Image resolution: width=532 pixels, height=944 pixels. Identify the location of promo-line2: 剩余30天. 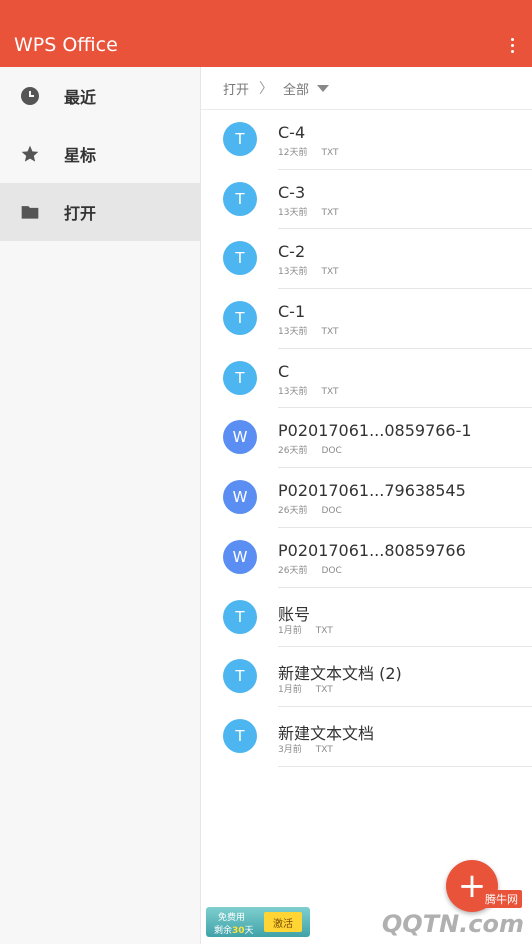
(234, 931).